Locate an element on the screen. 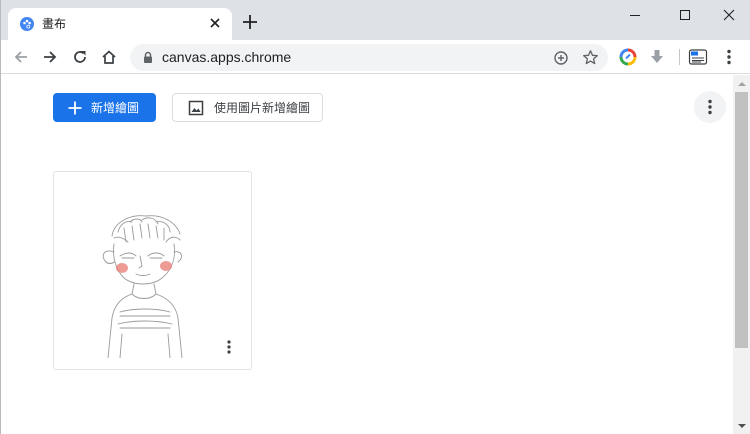 This screenshot has height=434, width=750. new-from-image-button: 使用圖片新增繪圖 is located at coordinates (247, 107).